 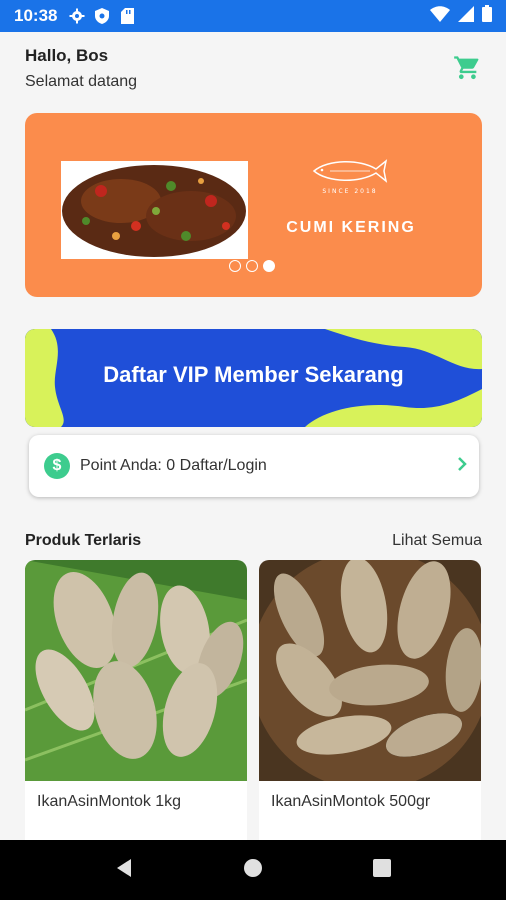 What do you see at coordinates (67, 55) in the screenshot?
I see `greeting-title: Hallo, Bos` at bounding box center [67, 55].